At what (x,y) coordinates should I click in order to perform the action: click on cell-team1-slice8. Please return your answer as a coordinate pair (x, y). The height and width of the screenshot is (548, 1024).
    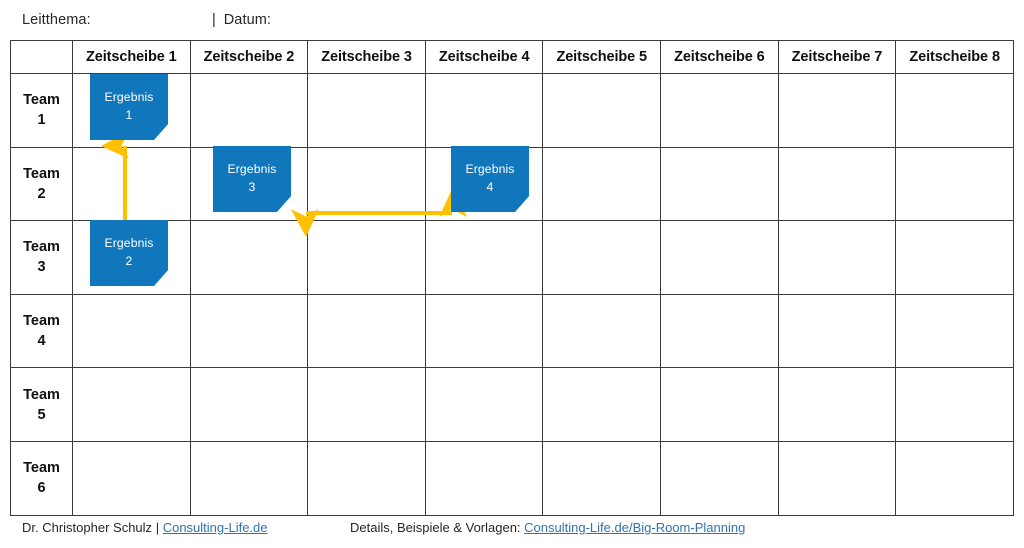
    Looking at the image, I should click on (954, 110).